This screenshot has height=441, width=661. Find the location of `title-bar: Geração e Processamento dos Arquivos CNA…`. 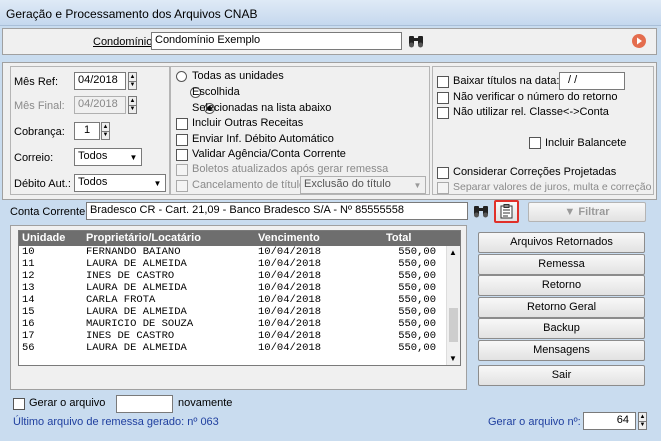

title-bar: Geração e Processamento dos Arquivos CNA… is located at coordinates (330, 13).